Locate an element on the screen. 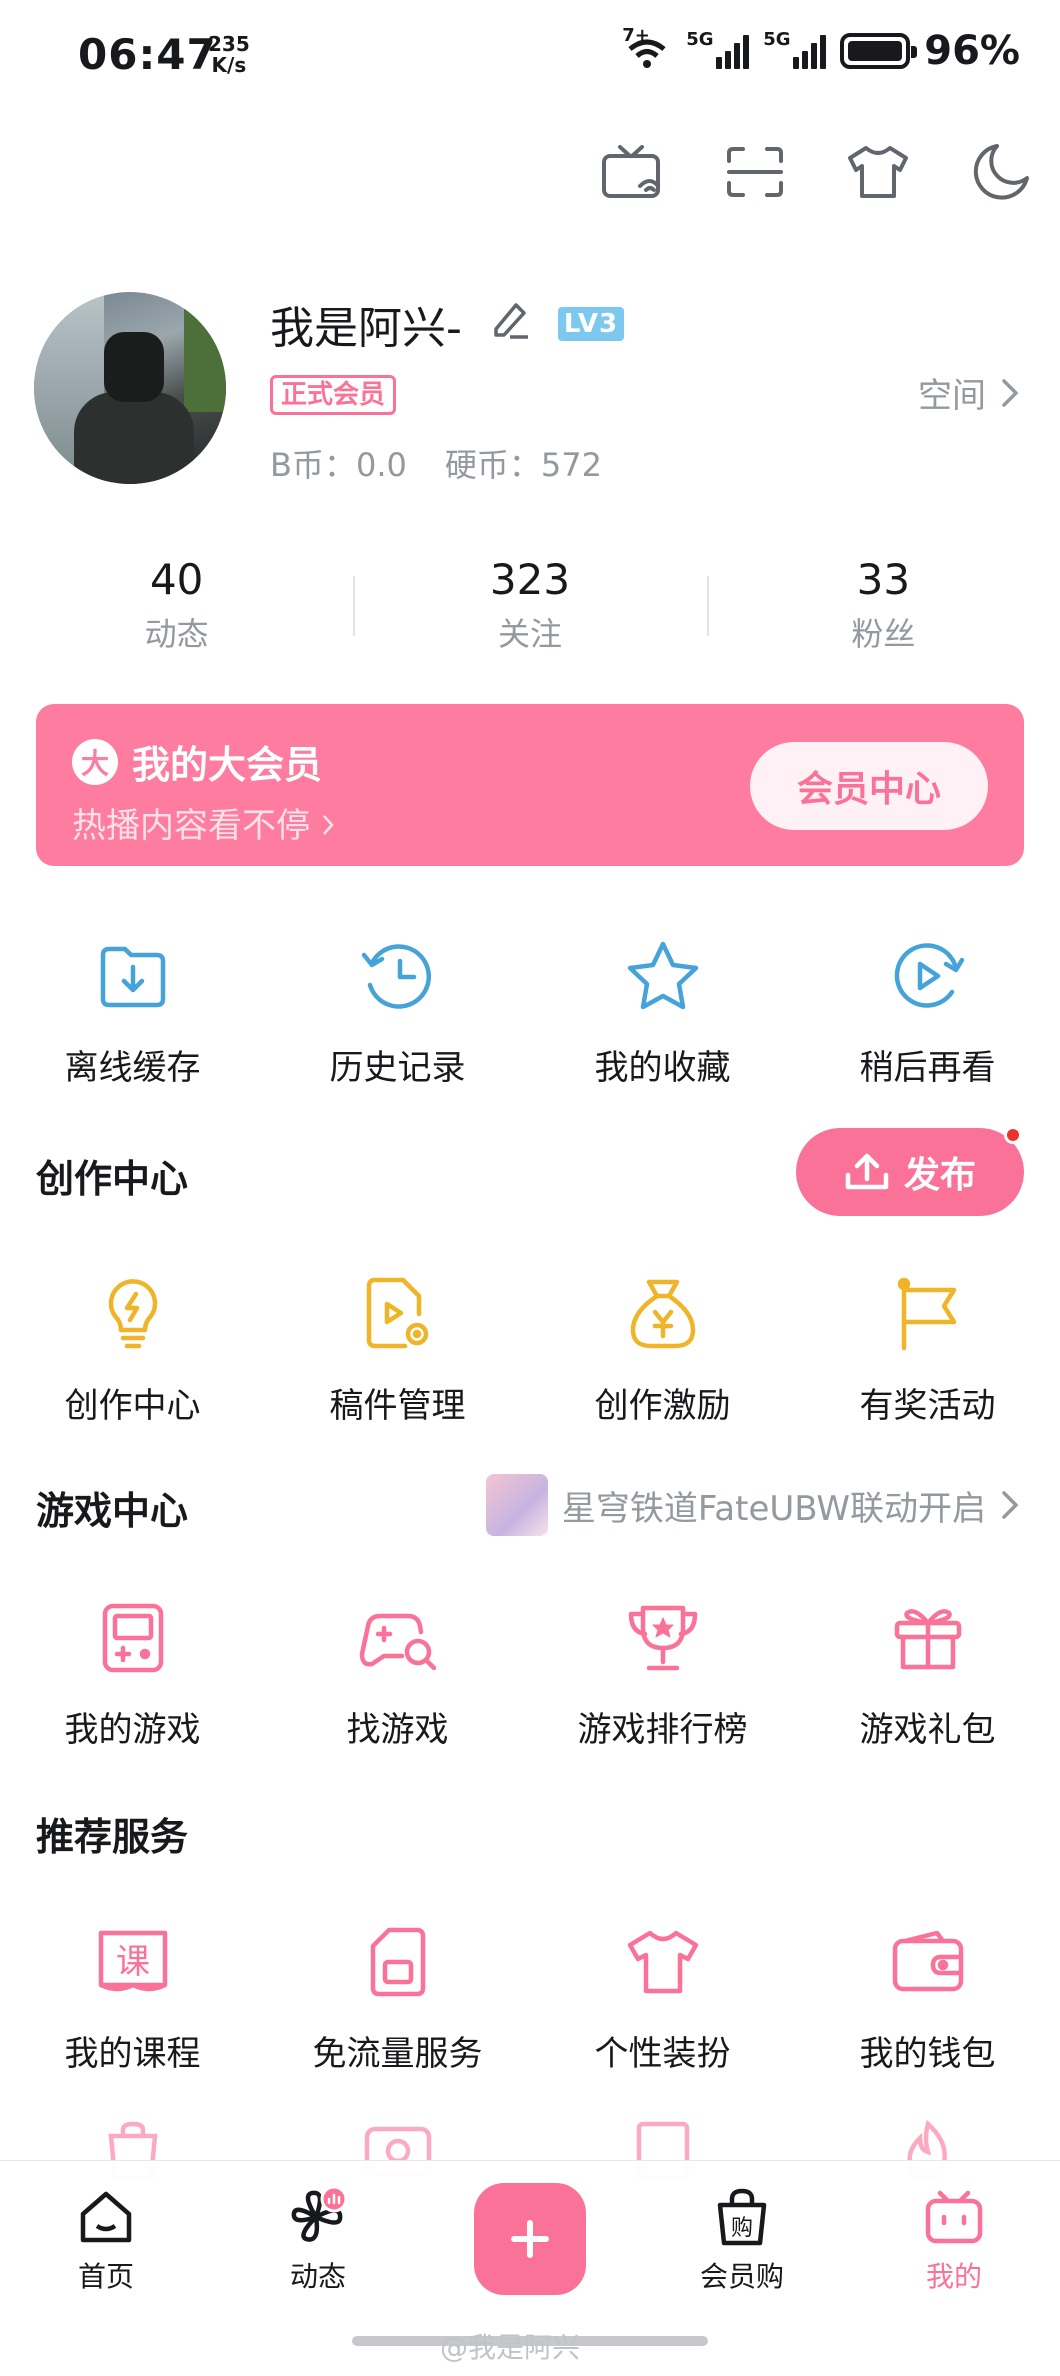 The height and width of the screenshot is (2376, 1060). game-ranking-item: 游戏排行榜 is located at coordinates (662, 1674).